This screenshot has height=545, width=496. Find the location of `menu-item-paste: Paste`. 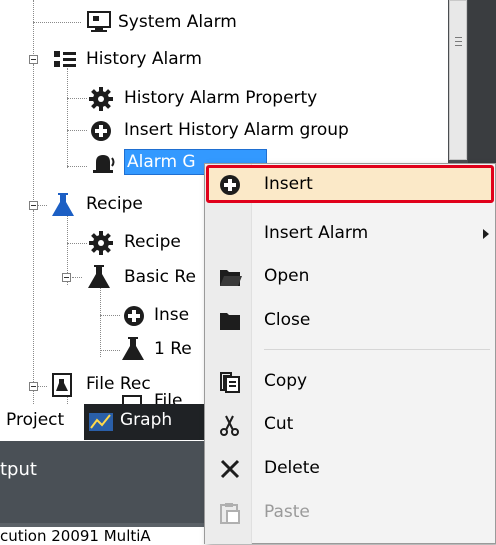

menu-item-paste: Paste is located at coordinates (350, 513).